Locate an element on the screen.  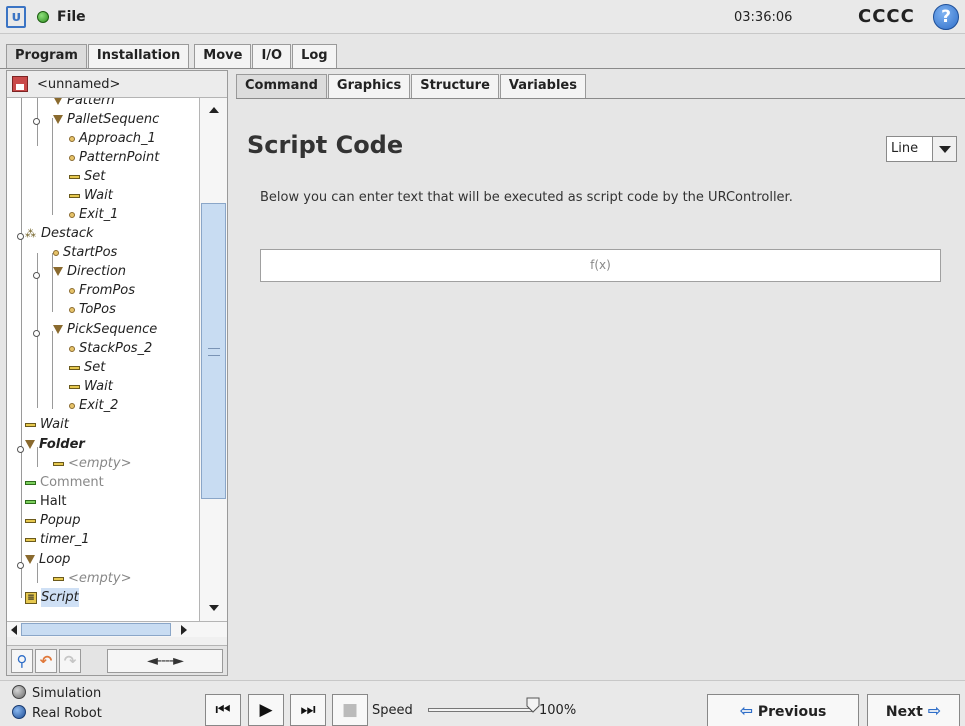
loop-icon is located at coordinates (30, 559).